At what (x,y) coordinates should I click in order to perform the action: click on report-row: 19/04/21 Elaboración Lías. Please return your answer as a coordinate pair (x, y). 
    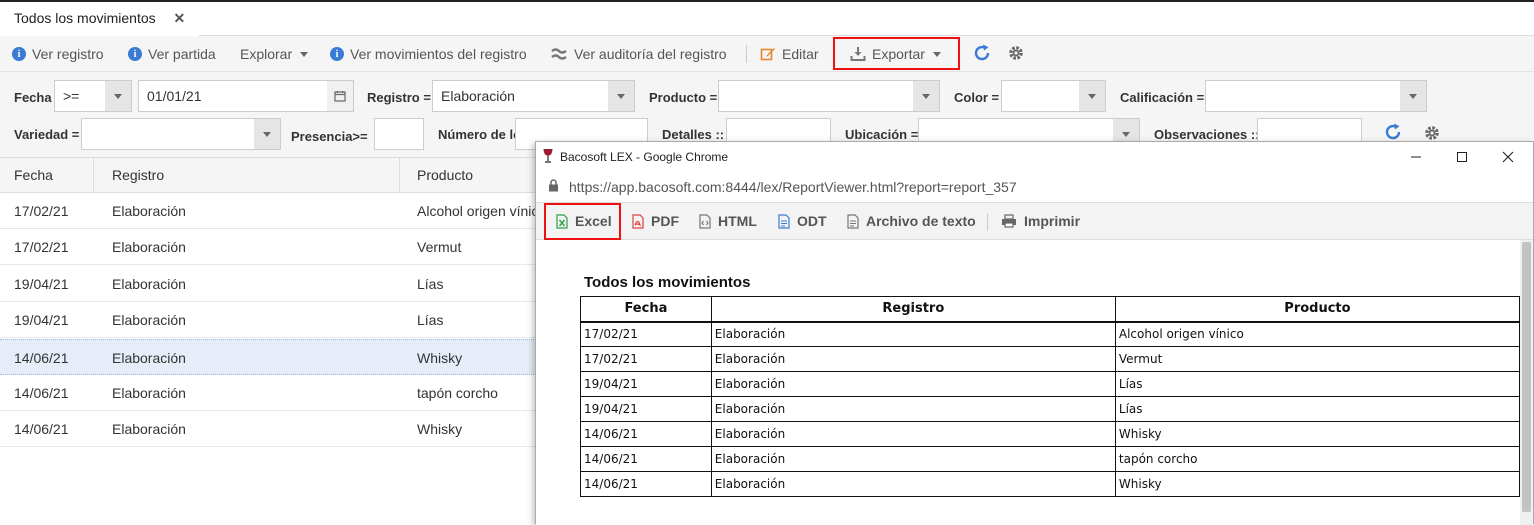
    Looking at the image, I should click on (1050, 384).